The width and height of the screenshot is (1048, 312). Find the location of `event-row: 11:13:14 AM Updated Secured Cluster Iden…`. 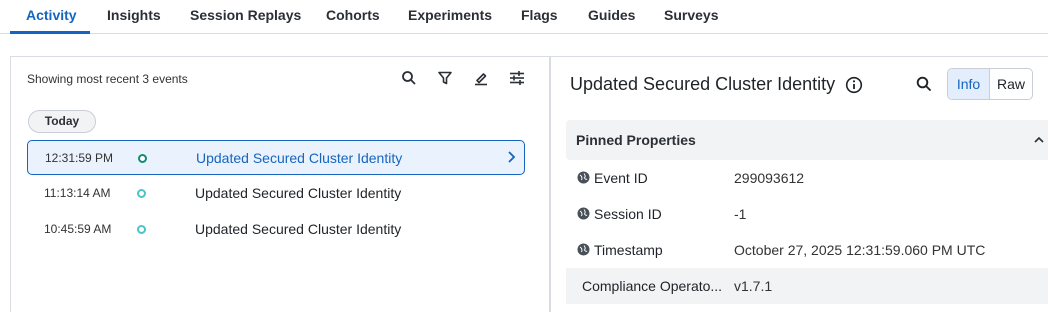

event-row: 11:13:14 AM Updated Secured Cluster Iden… is located at coordinates (276, 193).